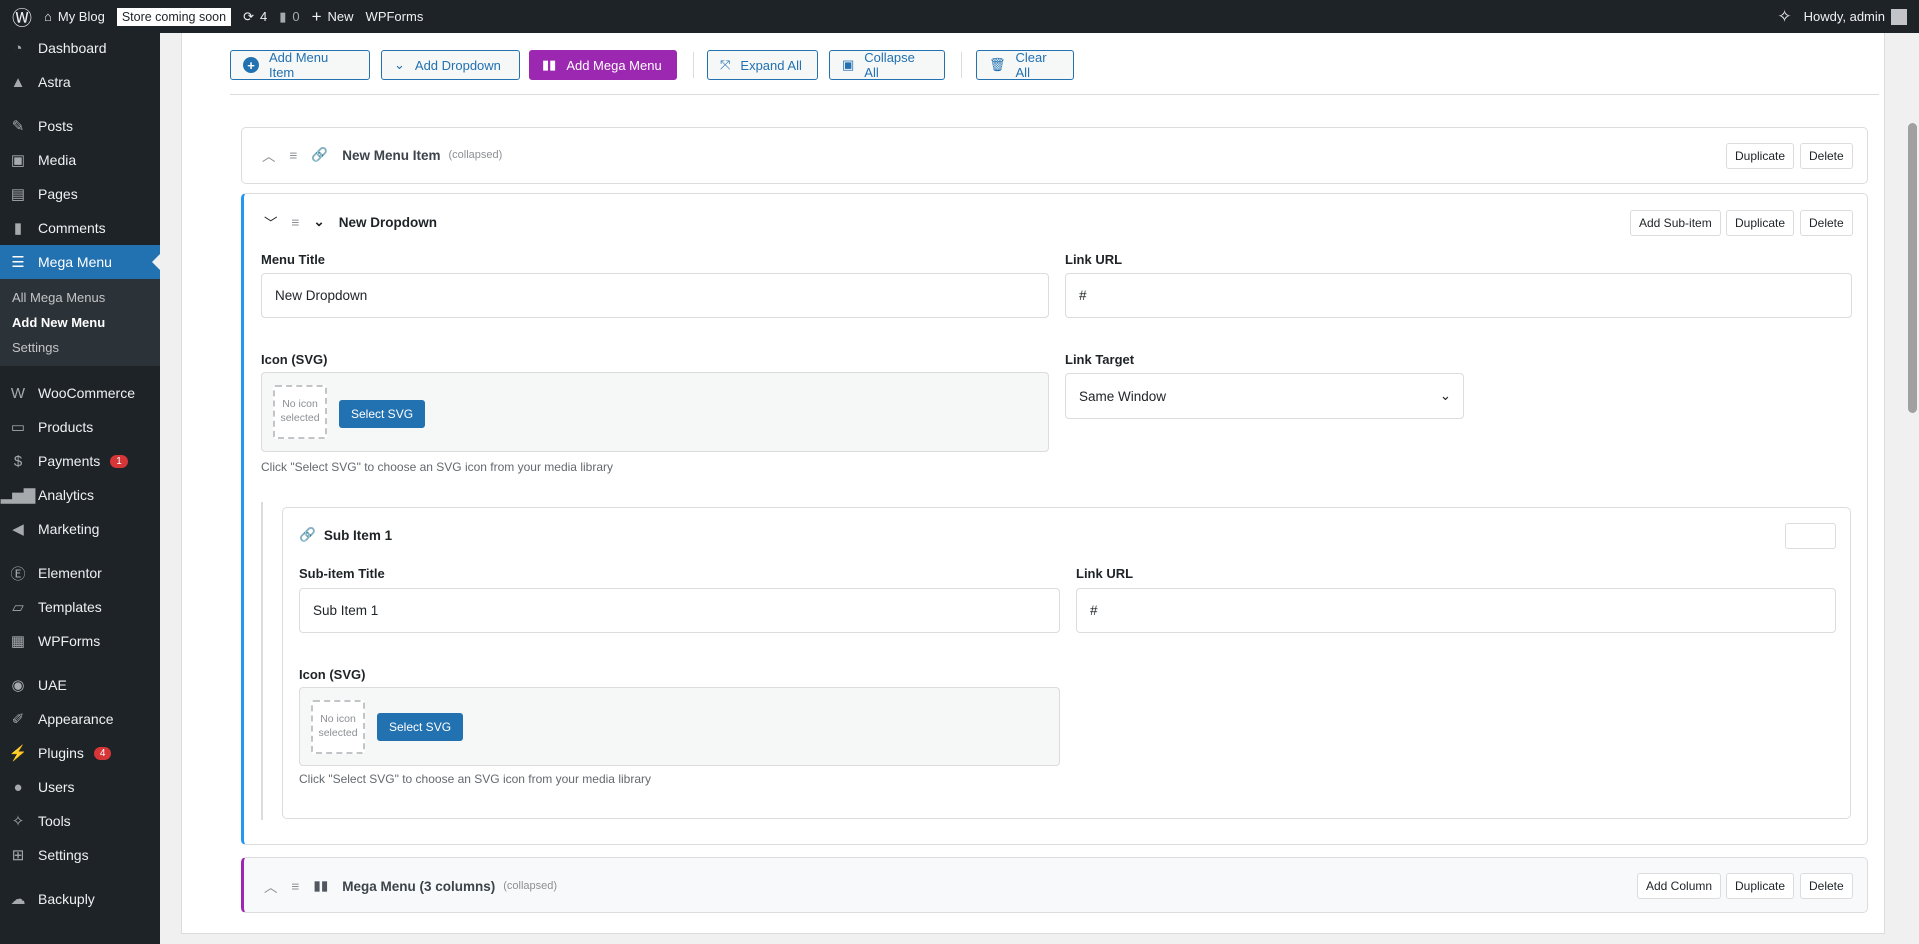 This screenshot has width=1919, height=944. I want to click on elementor-icon: Ⓔ, so click(18, 574).